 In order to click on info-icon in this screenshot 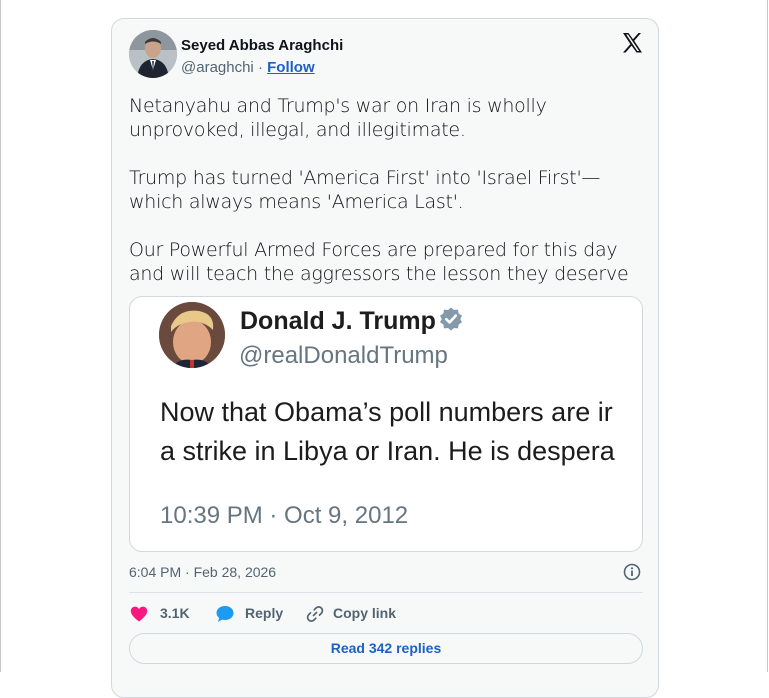, I will do `click(632, 572)`.